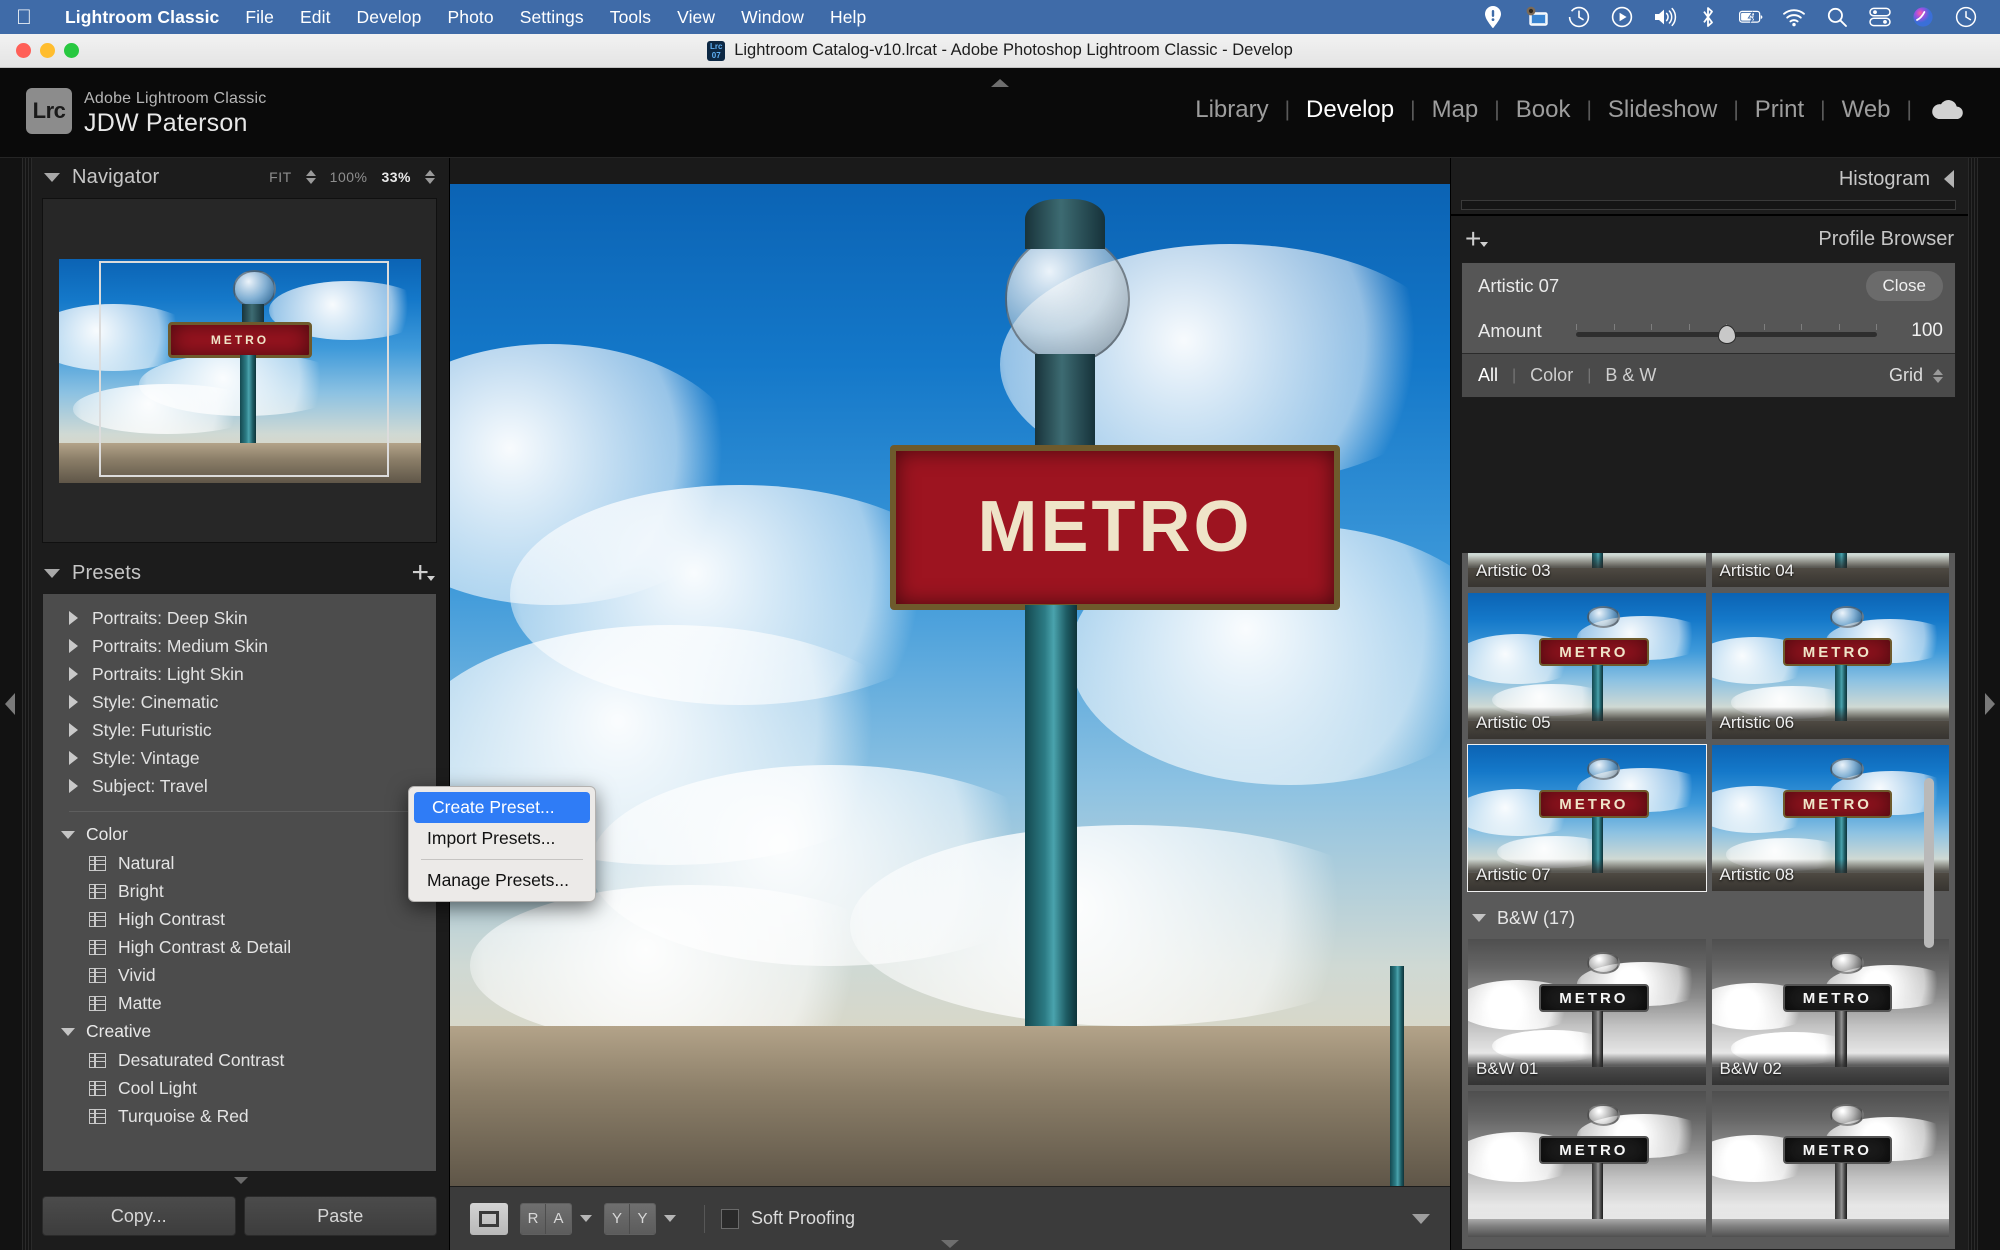  I want to click on amount-slider, so click(1726, 332).